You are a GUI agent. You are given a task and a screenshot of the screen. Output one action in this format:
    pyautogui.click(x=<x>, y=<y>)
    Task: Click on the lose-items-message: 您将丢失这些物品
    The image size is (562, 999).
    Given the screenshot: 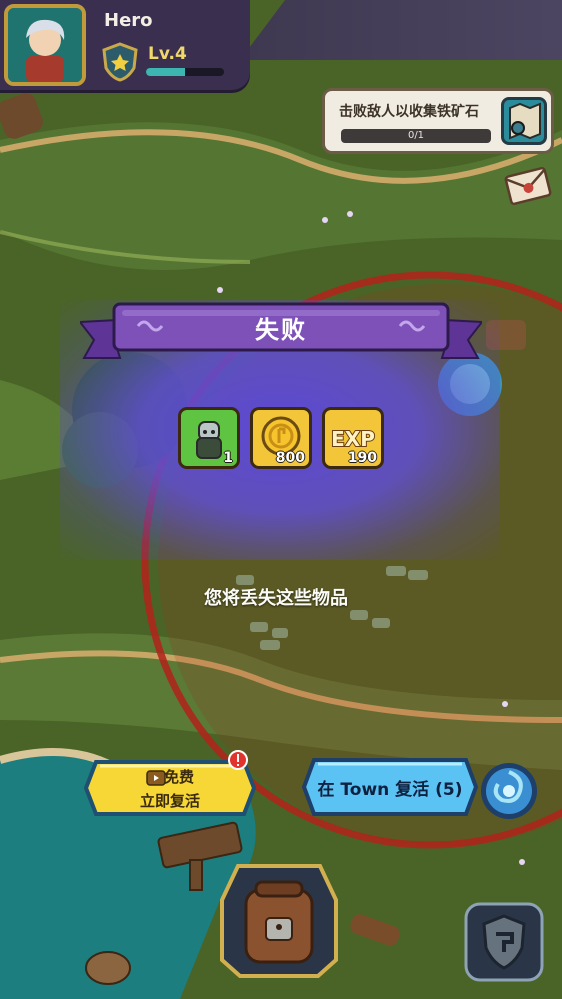 What is the action you would take?
    pyautogui.click(x=276, y=598)
    